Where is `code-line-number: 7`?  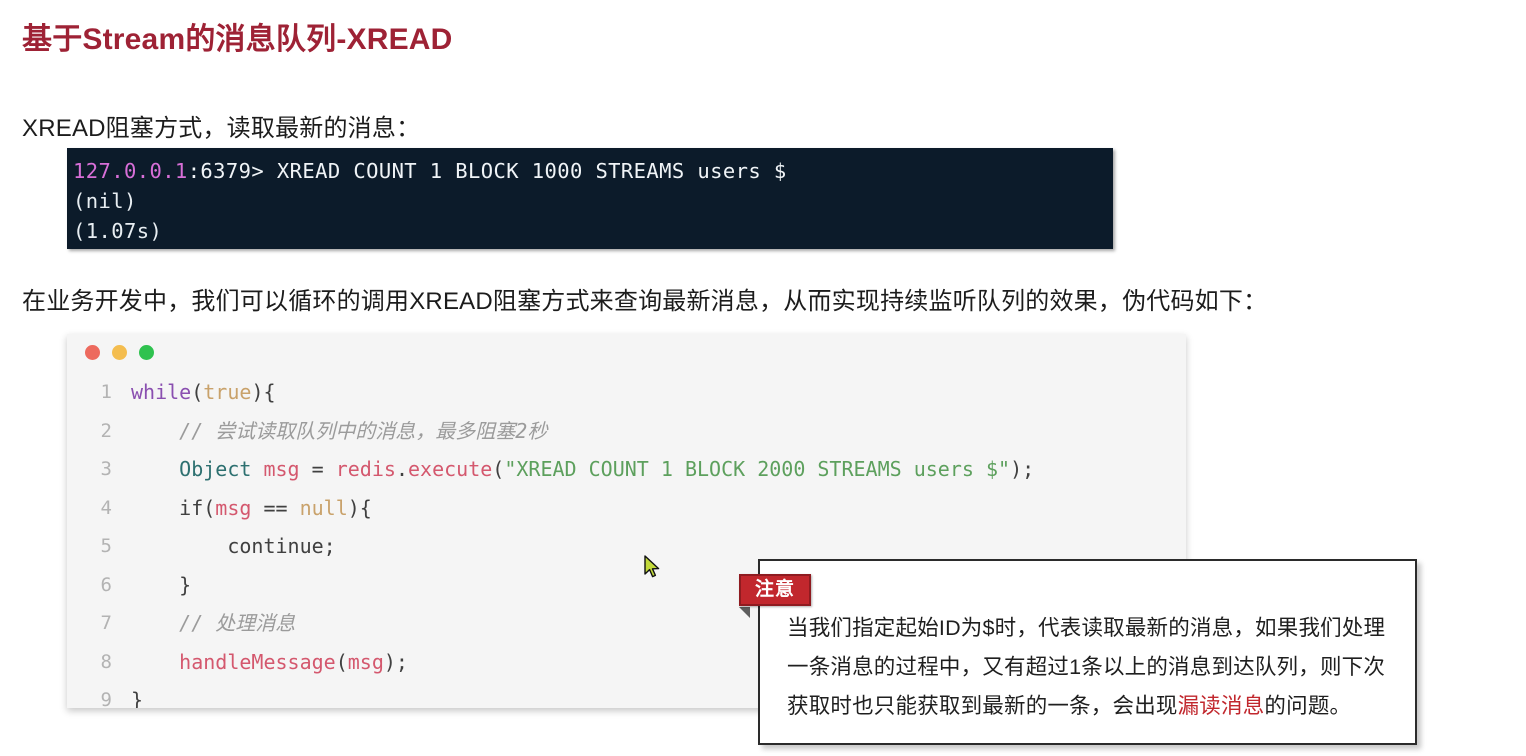
code-line-number: 7 is located at coordinates (106, 623).